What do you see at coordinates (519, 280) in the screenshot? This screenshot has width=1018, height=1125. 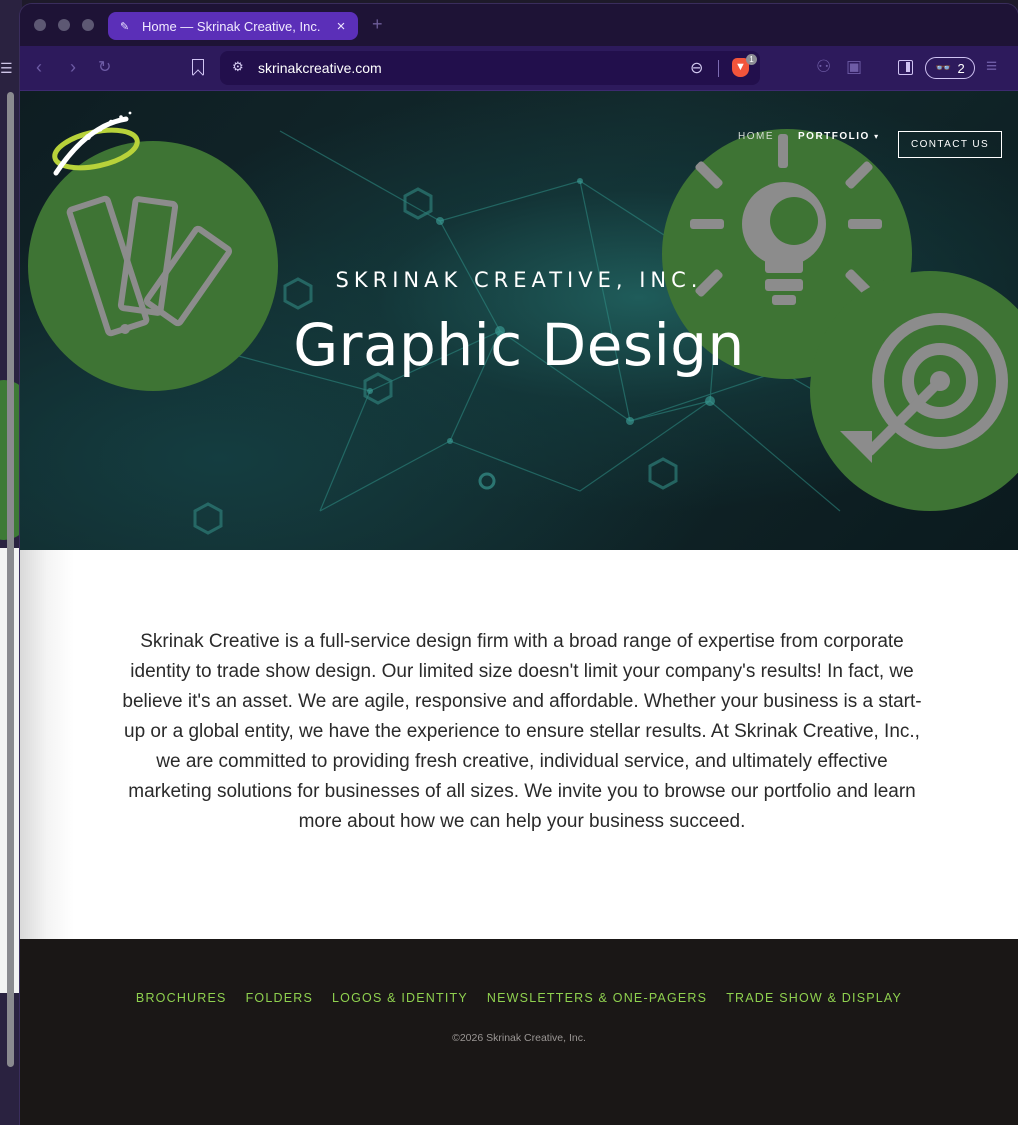 I see `hero-kicker: SKRINAK CREATIVE, INC.` at bounding box center [519, 280].